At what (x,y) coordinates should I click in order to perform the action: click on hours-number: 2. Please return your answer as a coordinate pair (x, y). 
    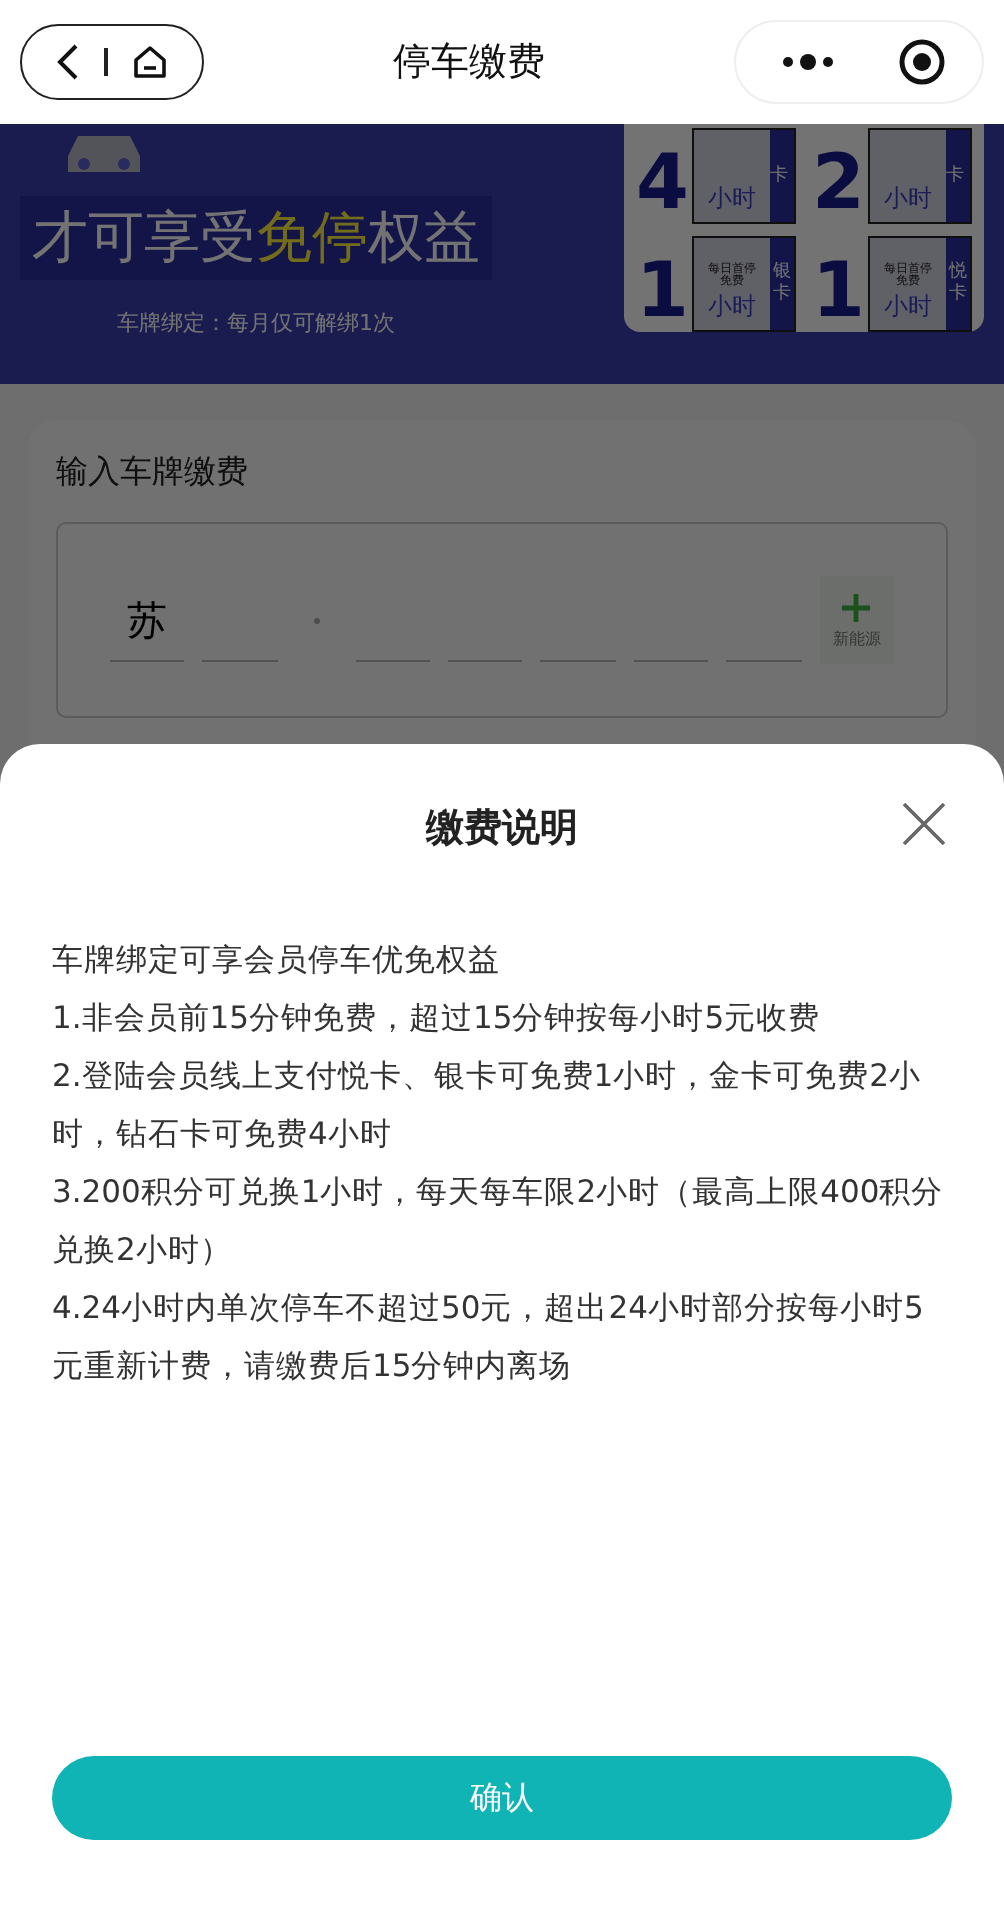
    Looking at the image, I should click on (838, 182).